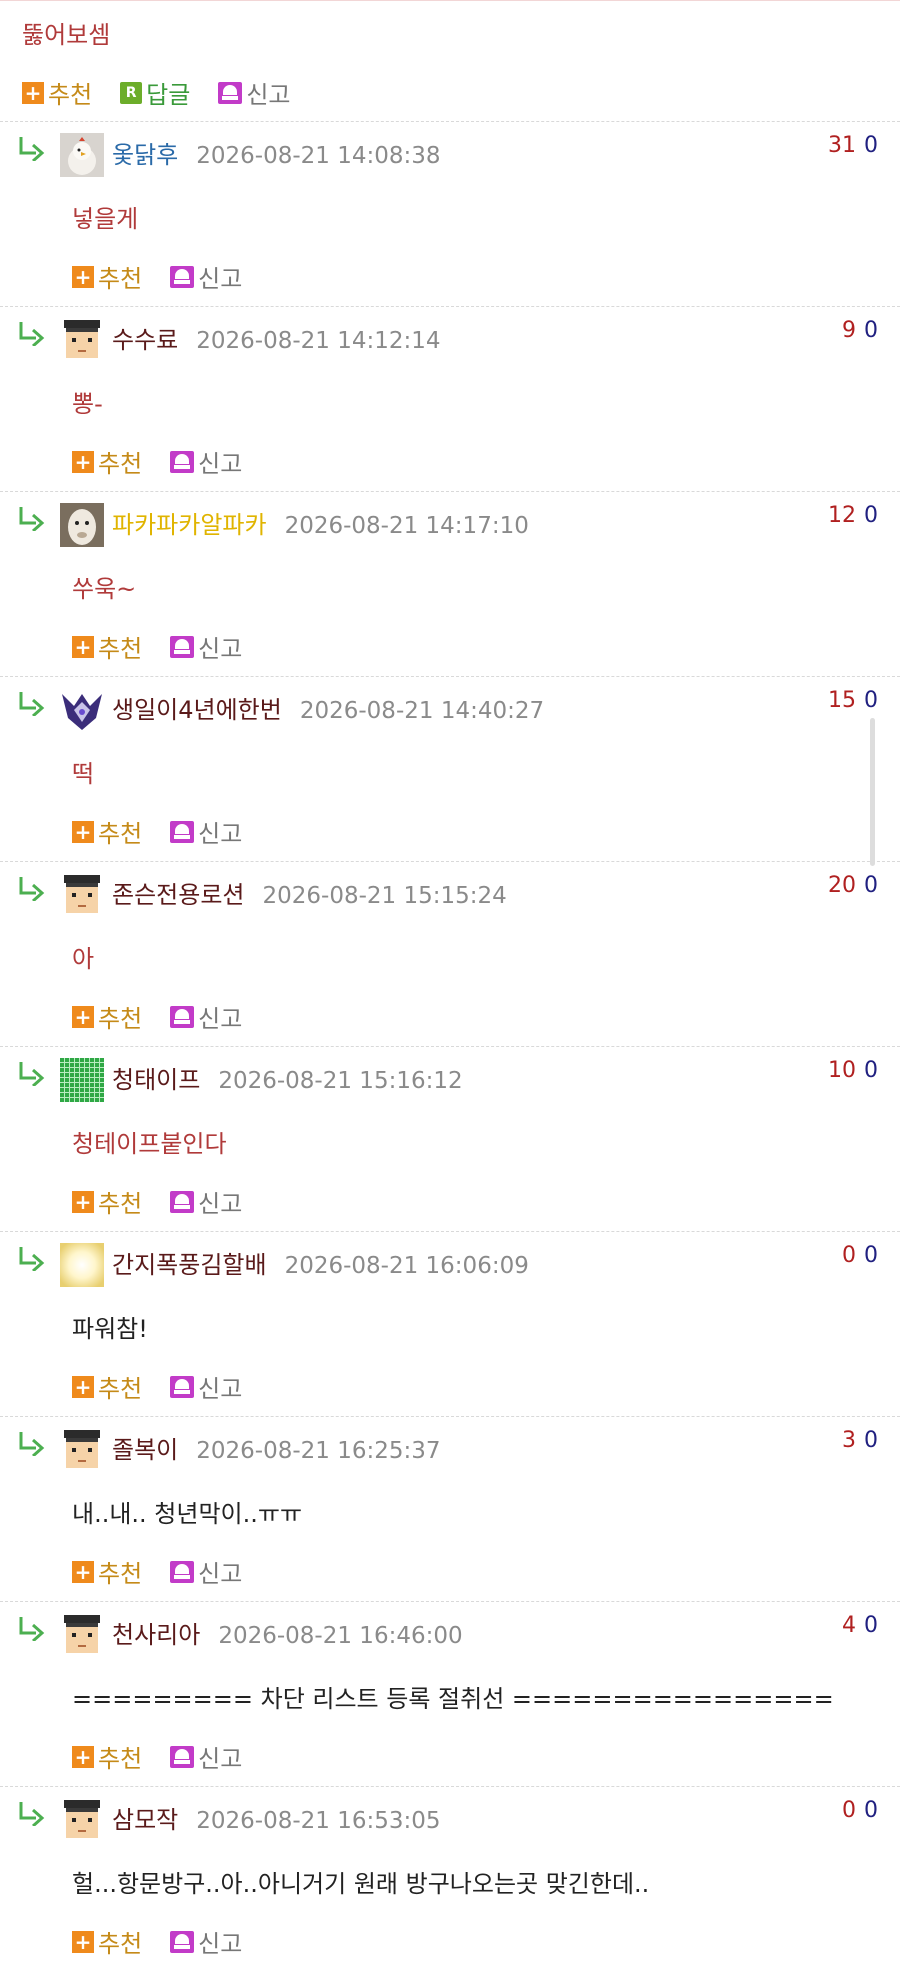 The image size is (900, 1971). I want to click on vote-counts: 15 0, so click(853, 700).